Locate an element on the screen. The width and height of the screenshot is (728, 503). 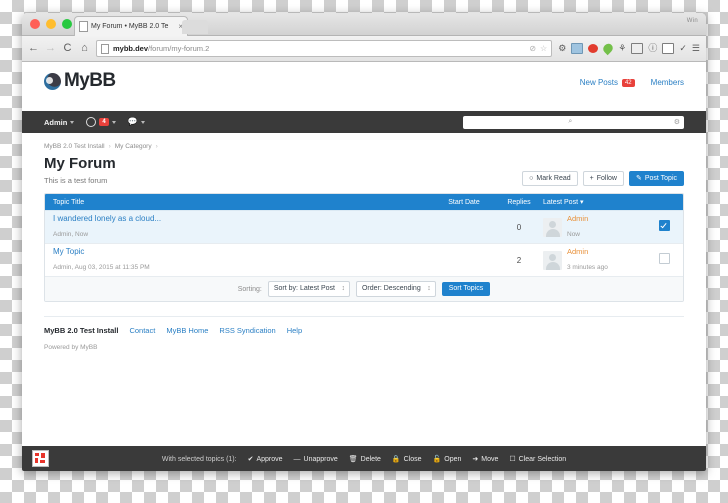
follow-button: + Follow is located at coordinates (603, 178).